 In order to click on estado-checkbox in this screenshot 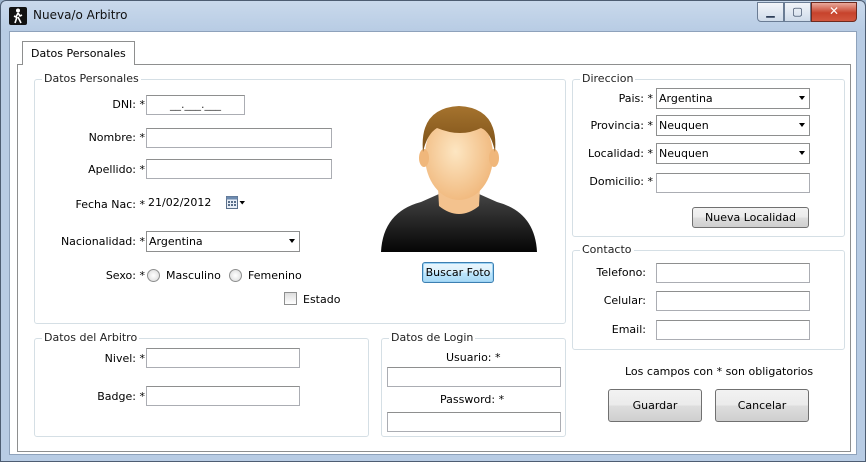, I will do `click(290, 298)`.